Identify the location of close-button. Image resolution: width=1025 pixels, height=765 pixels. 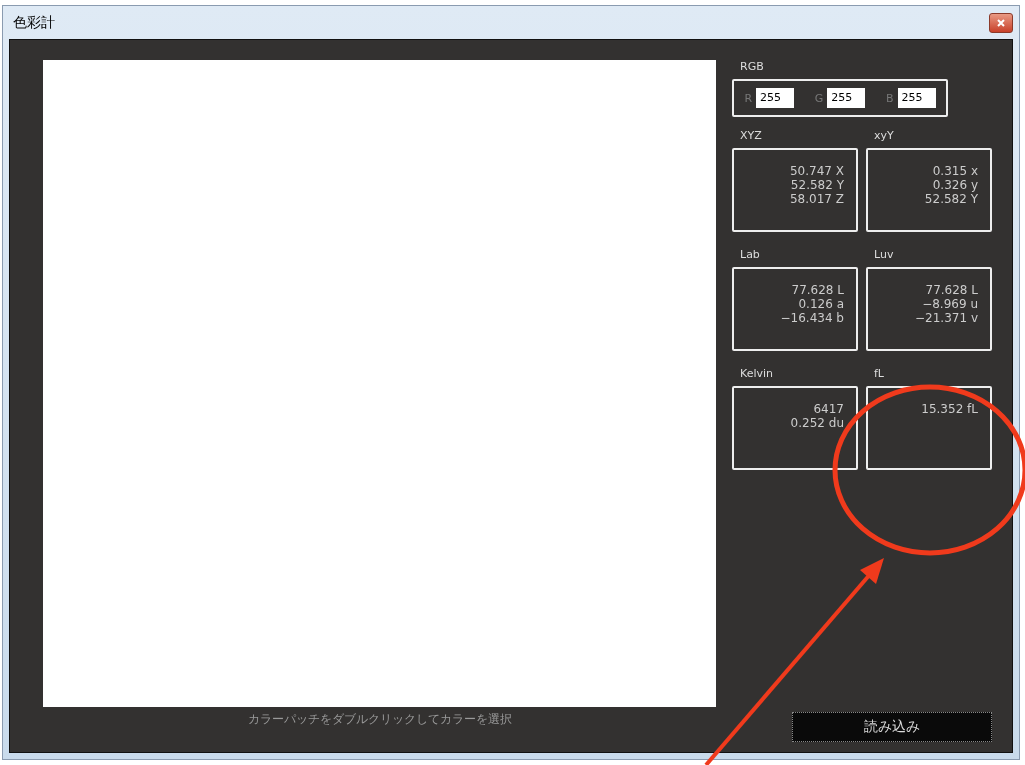
(1001, 22).